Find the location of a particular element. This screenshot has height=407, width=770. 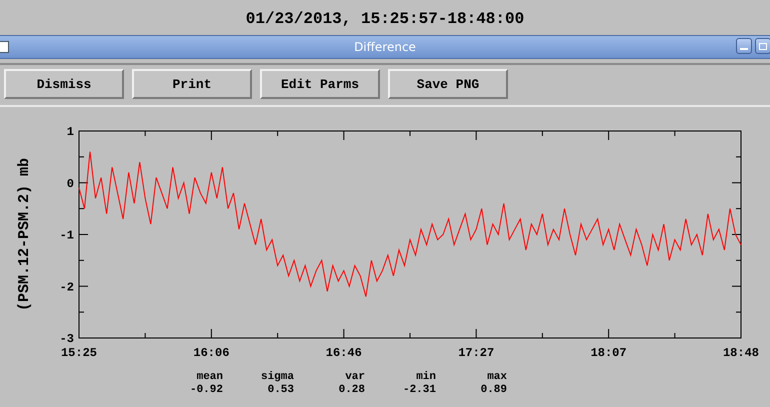

stat-value: 0.53 is located at coordinates (280, 390).